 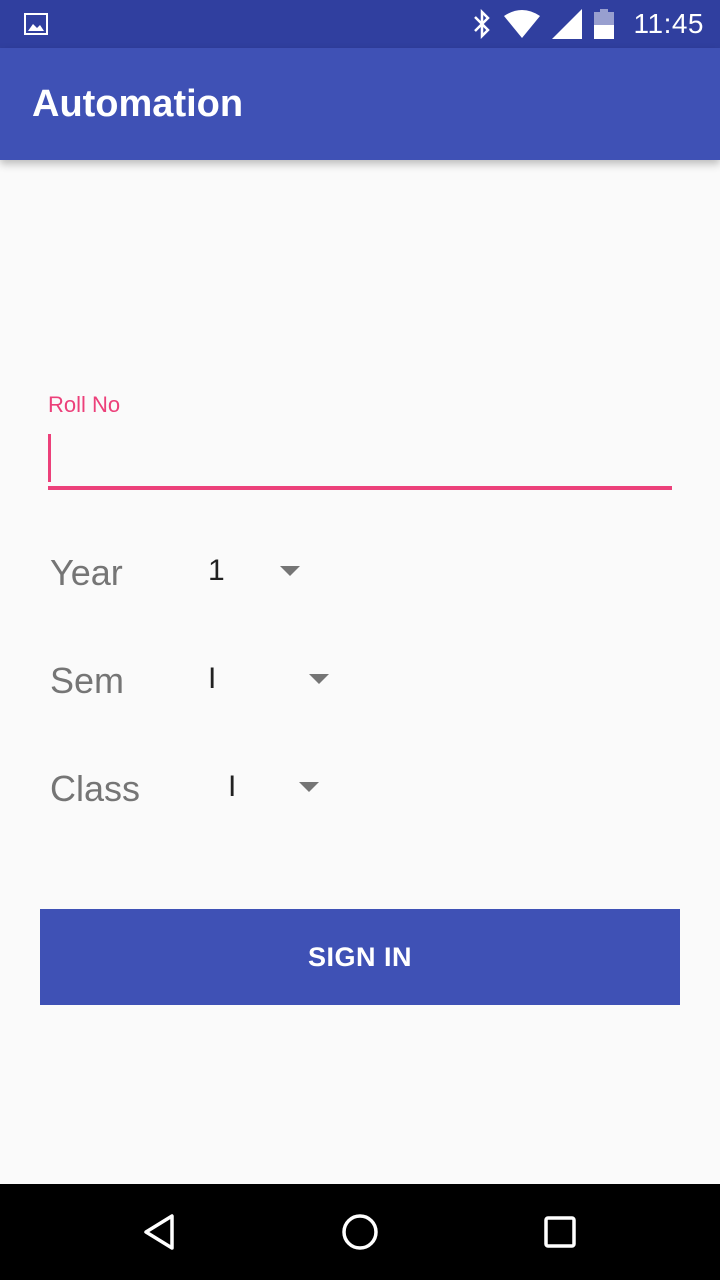 What do you see at coordinates (216, 570) in the screenshot?
I see `year-value: 1` at bounding box center [216, 570].